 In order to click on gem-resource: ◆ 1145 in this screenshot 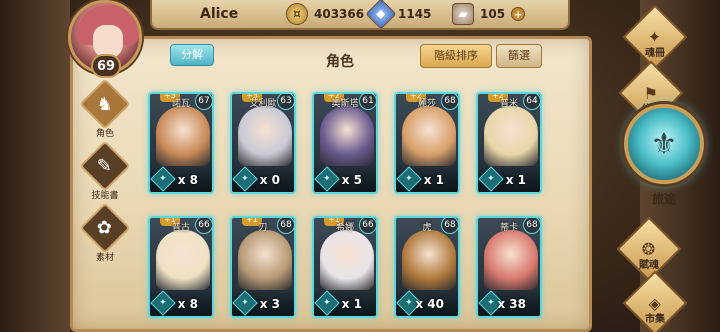, I will do `click(398, 15)`.